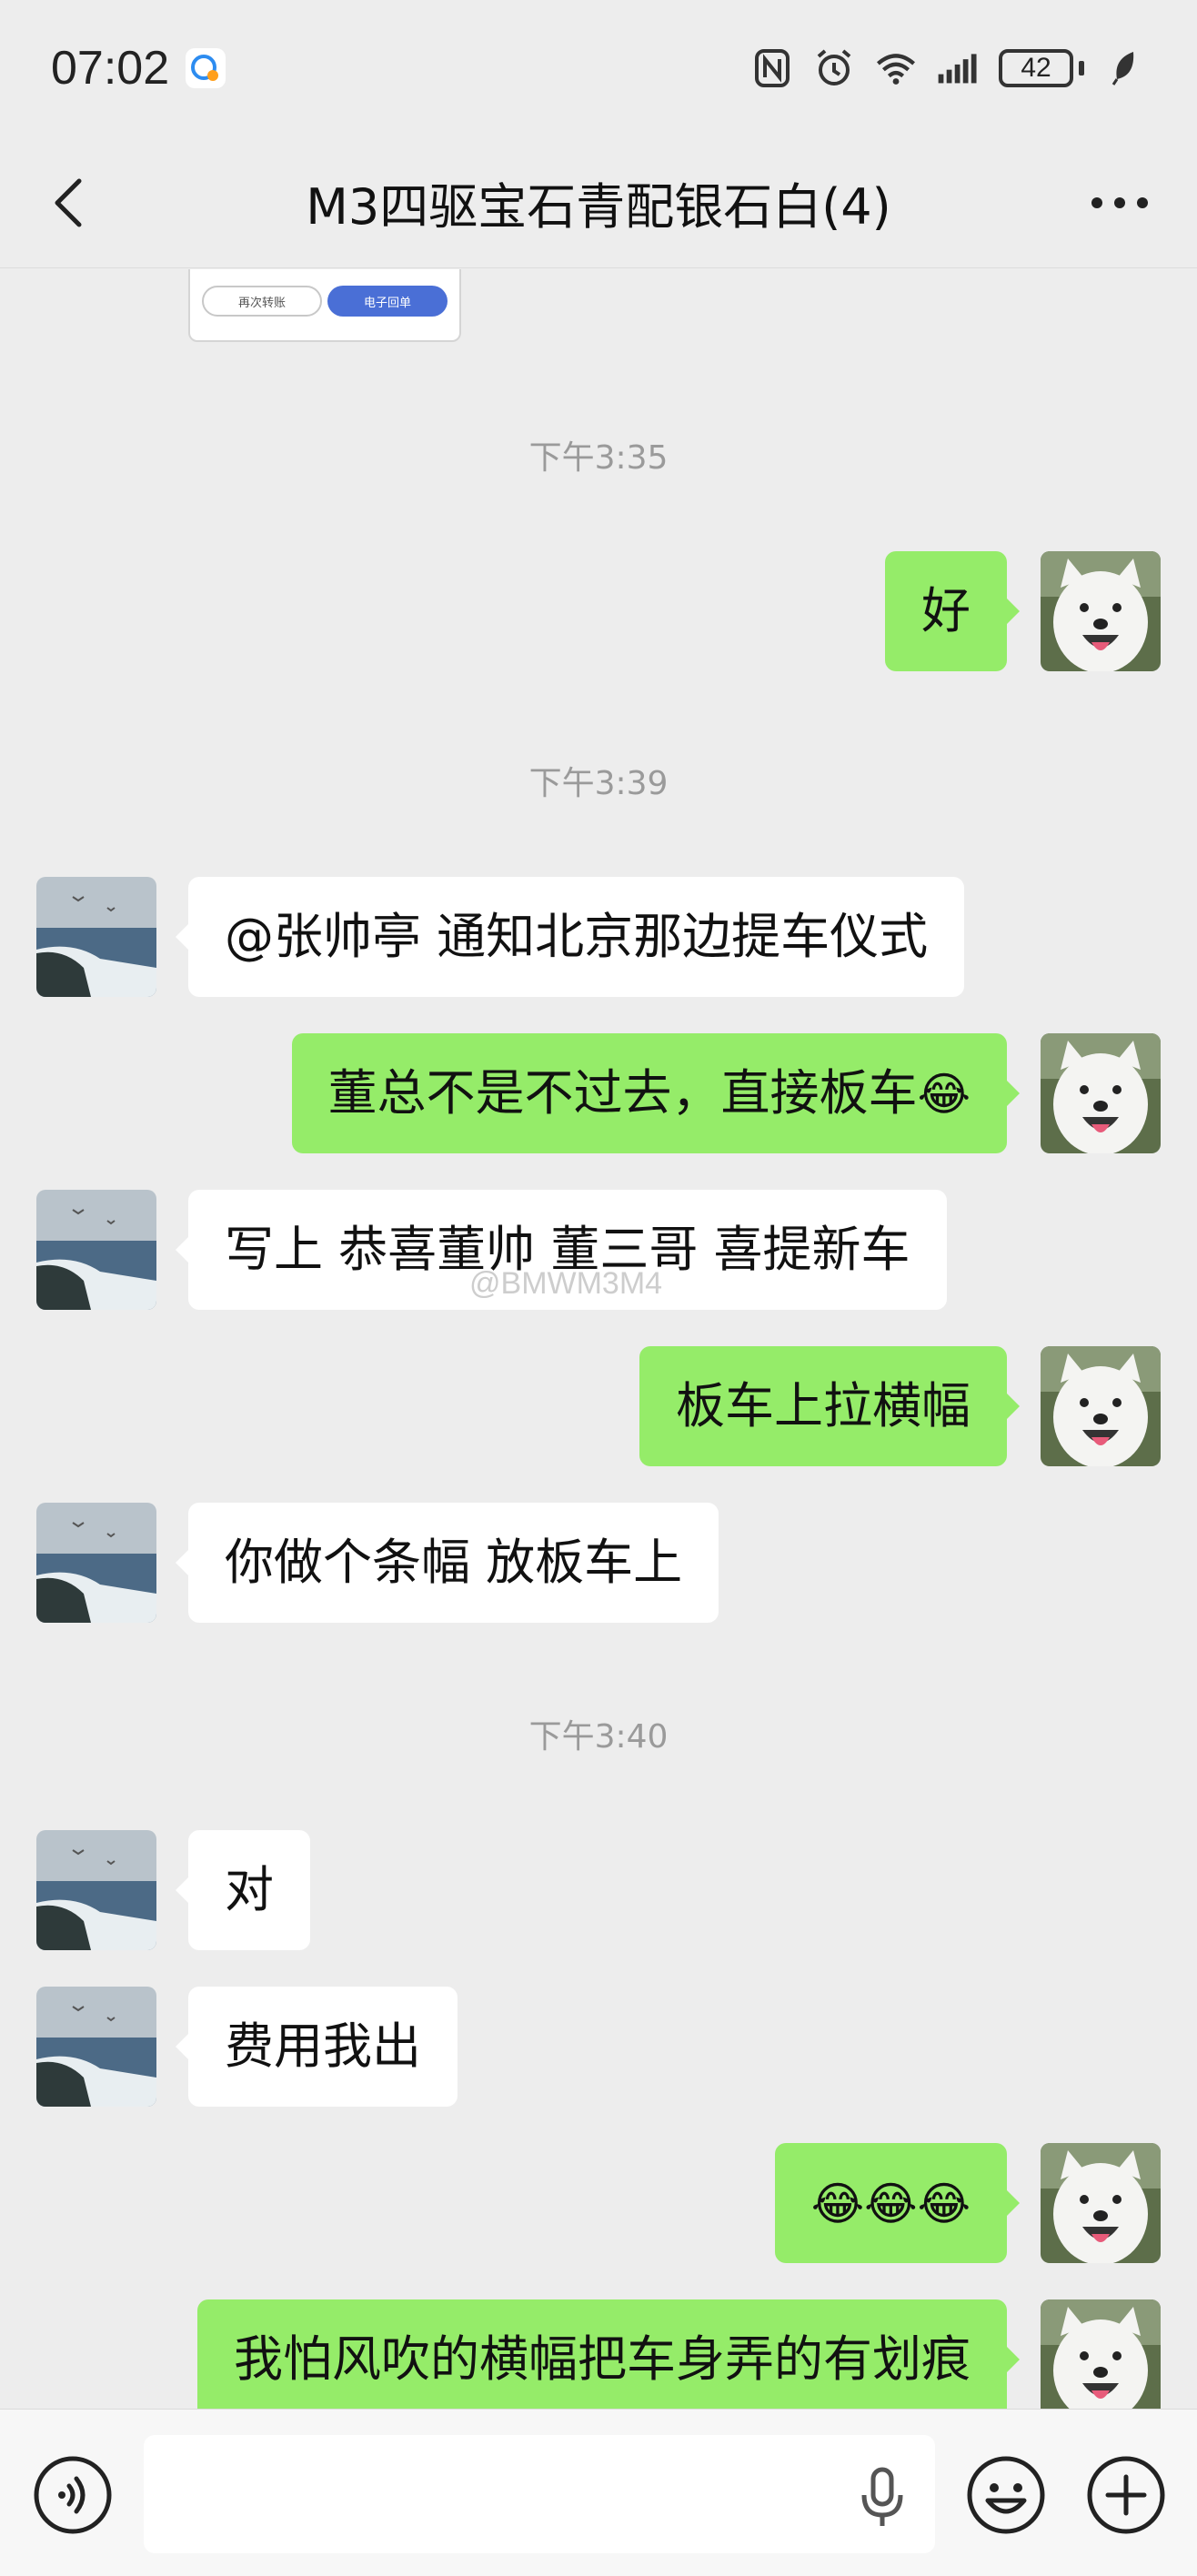 This screenshot has width=1197, height=2576. Describe the element at coordinates (598, 206) in the screenshot. I see `chat-title: M3四驱宝石青配银石白(4)` at that location.